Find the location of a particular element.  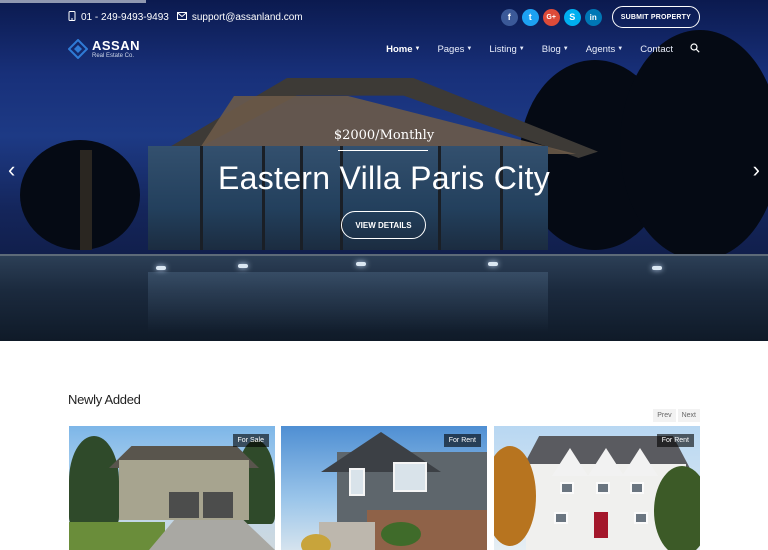

slider-progress-bar is located at coordinates (73, 1).